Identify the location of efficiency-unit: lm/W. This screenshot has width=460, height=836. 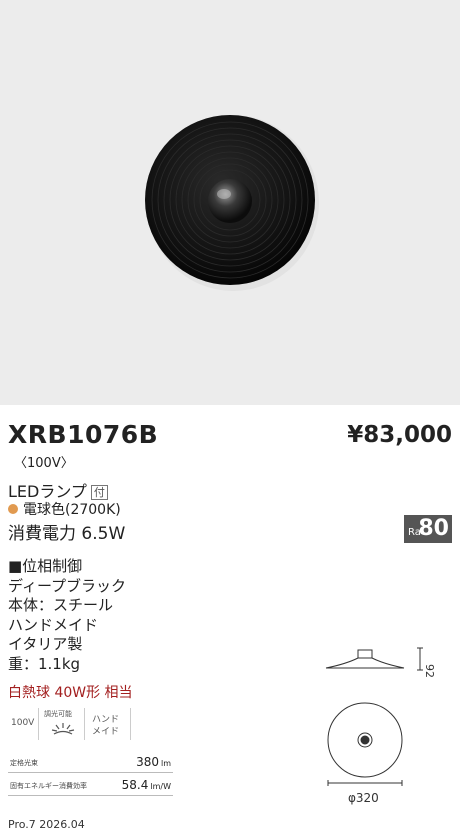
(160, 786).